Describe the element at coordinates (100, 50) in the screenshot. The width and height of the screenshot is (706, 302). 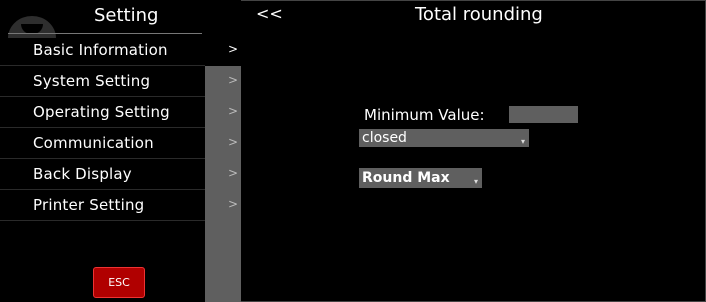
I see `sidebar-item-label: Basic Information` at that location.